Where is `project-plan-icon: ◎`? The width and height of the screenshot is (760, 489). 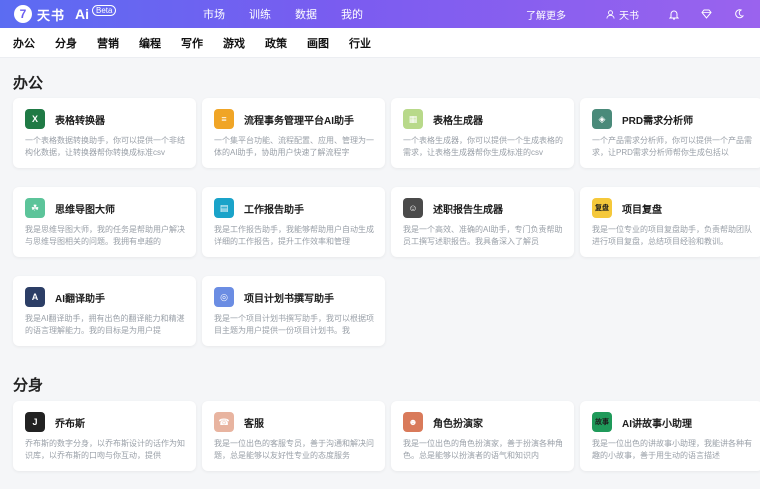 project-plan-icon: ◎ is located at coordinates (224, 297).